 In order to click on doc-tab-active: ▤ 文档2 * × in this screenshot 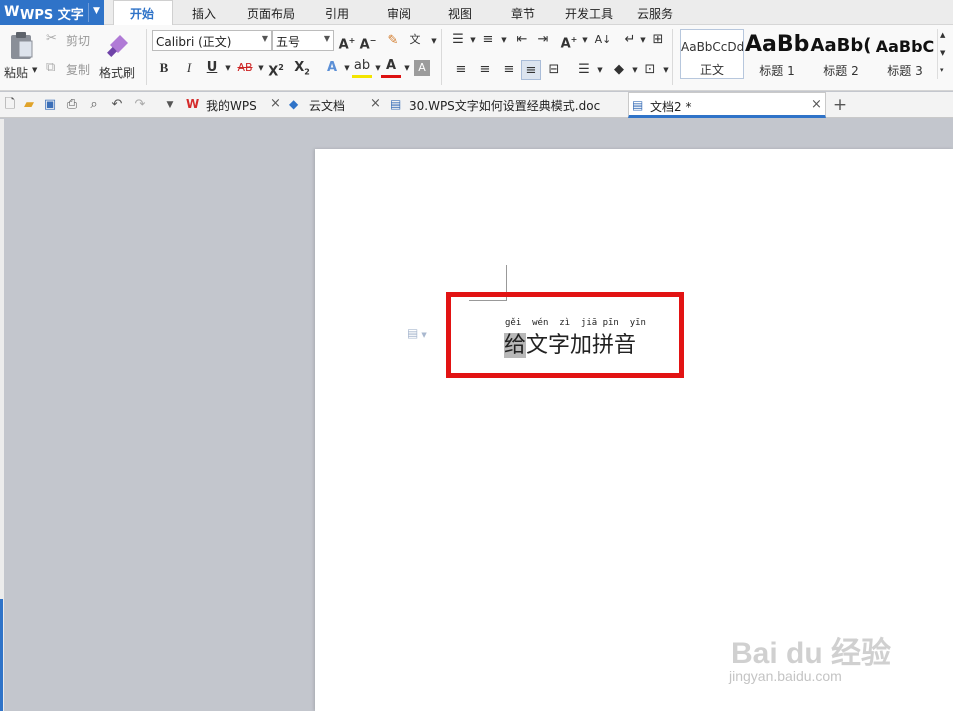, I will do `click(727, 105)`.